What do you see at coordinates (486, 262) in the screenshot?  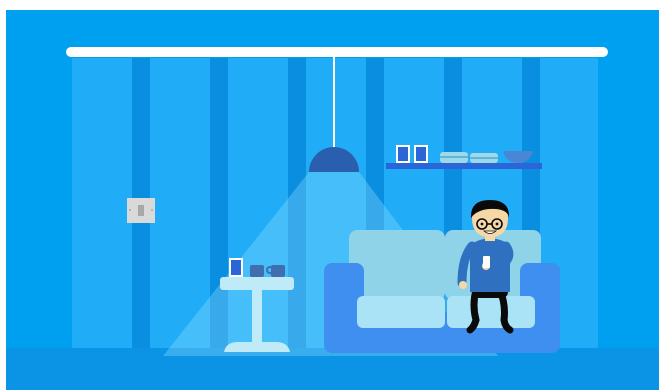 I see `phone-icon` at bounding box center [486, 262].